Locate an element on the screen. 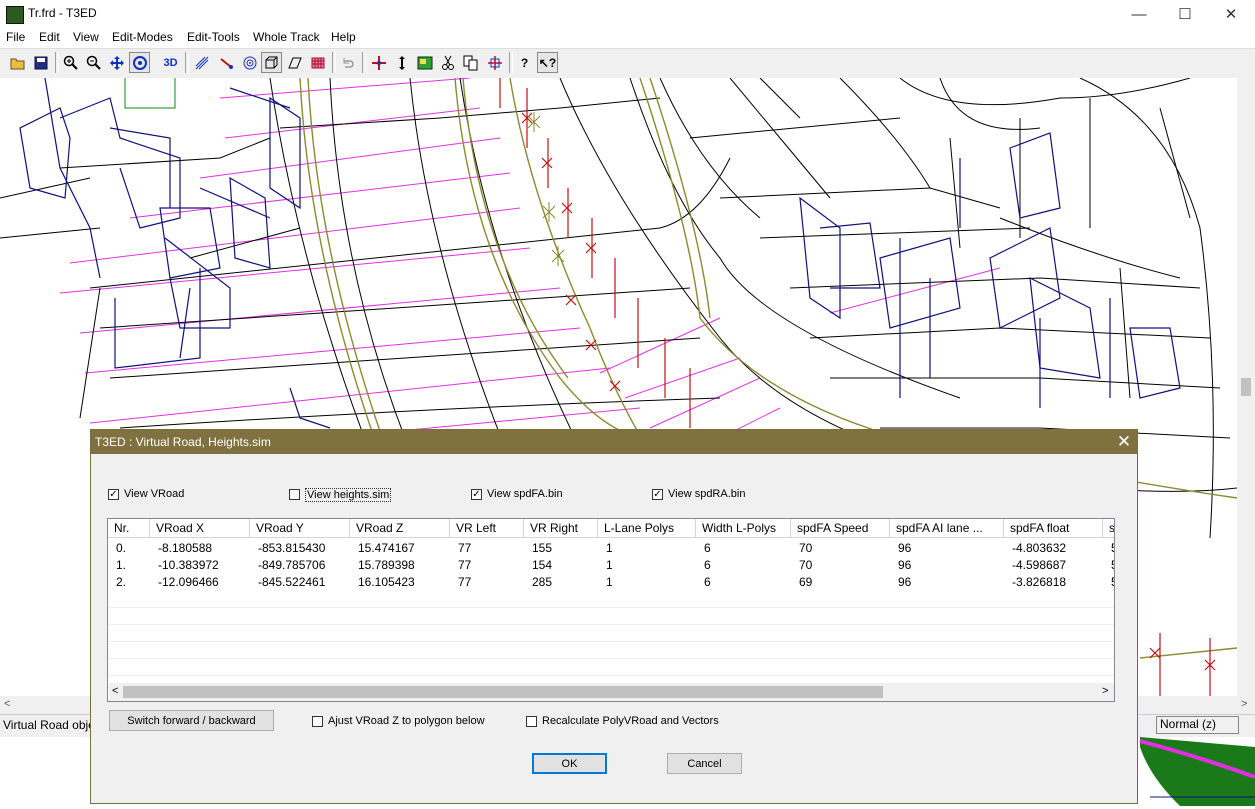  save-icon is located at coordinates (40, 62).